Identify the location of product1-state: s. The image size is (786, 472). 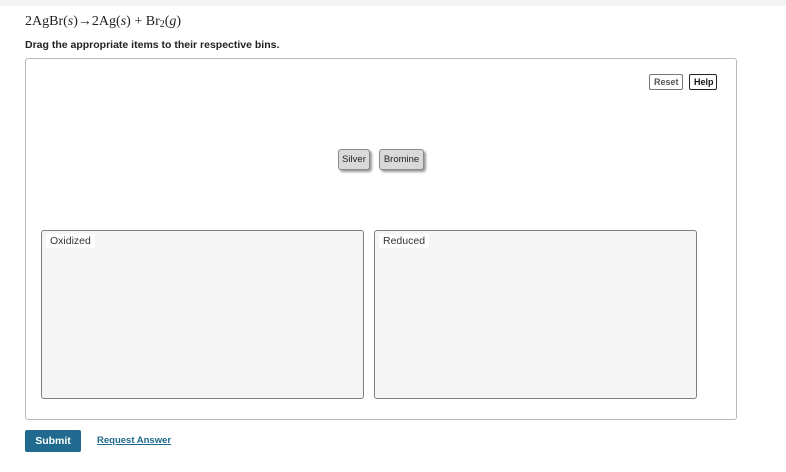
(123, 21).